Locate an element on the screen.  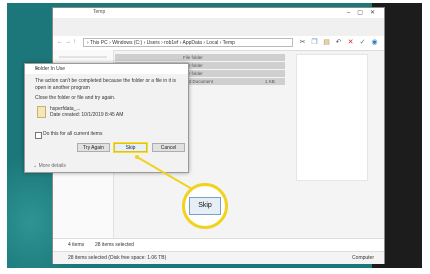
callout-leader-line is located at coordinates (164, 172).